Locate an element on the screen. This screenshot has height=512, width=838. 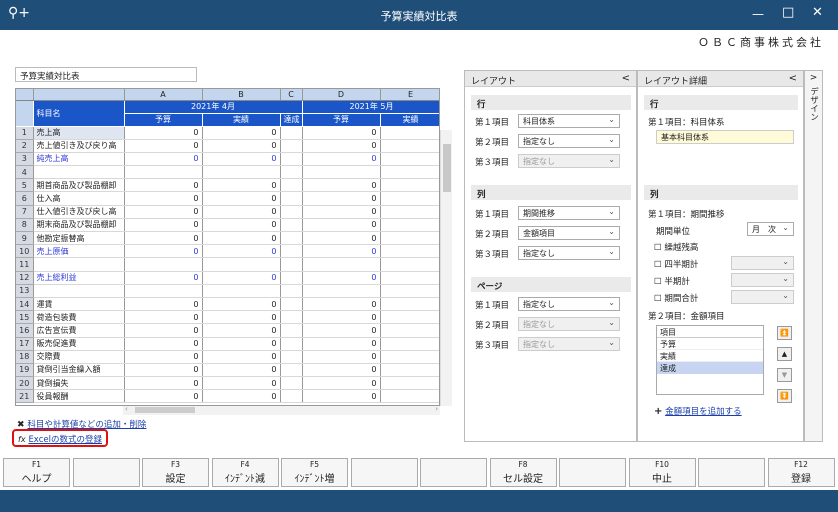
account-cell: 交際費 is located at coordinates (79, 357).